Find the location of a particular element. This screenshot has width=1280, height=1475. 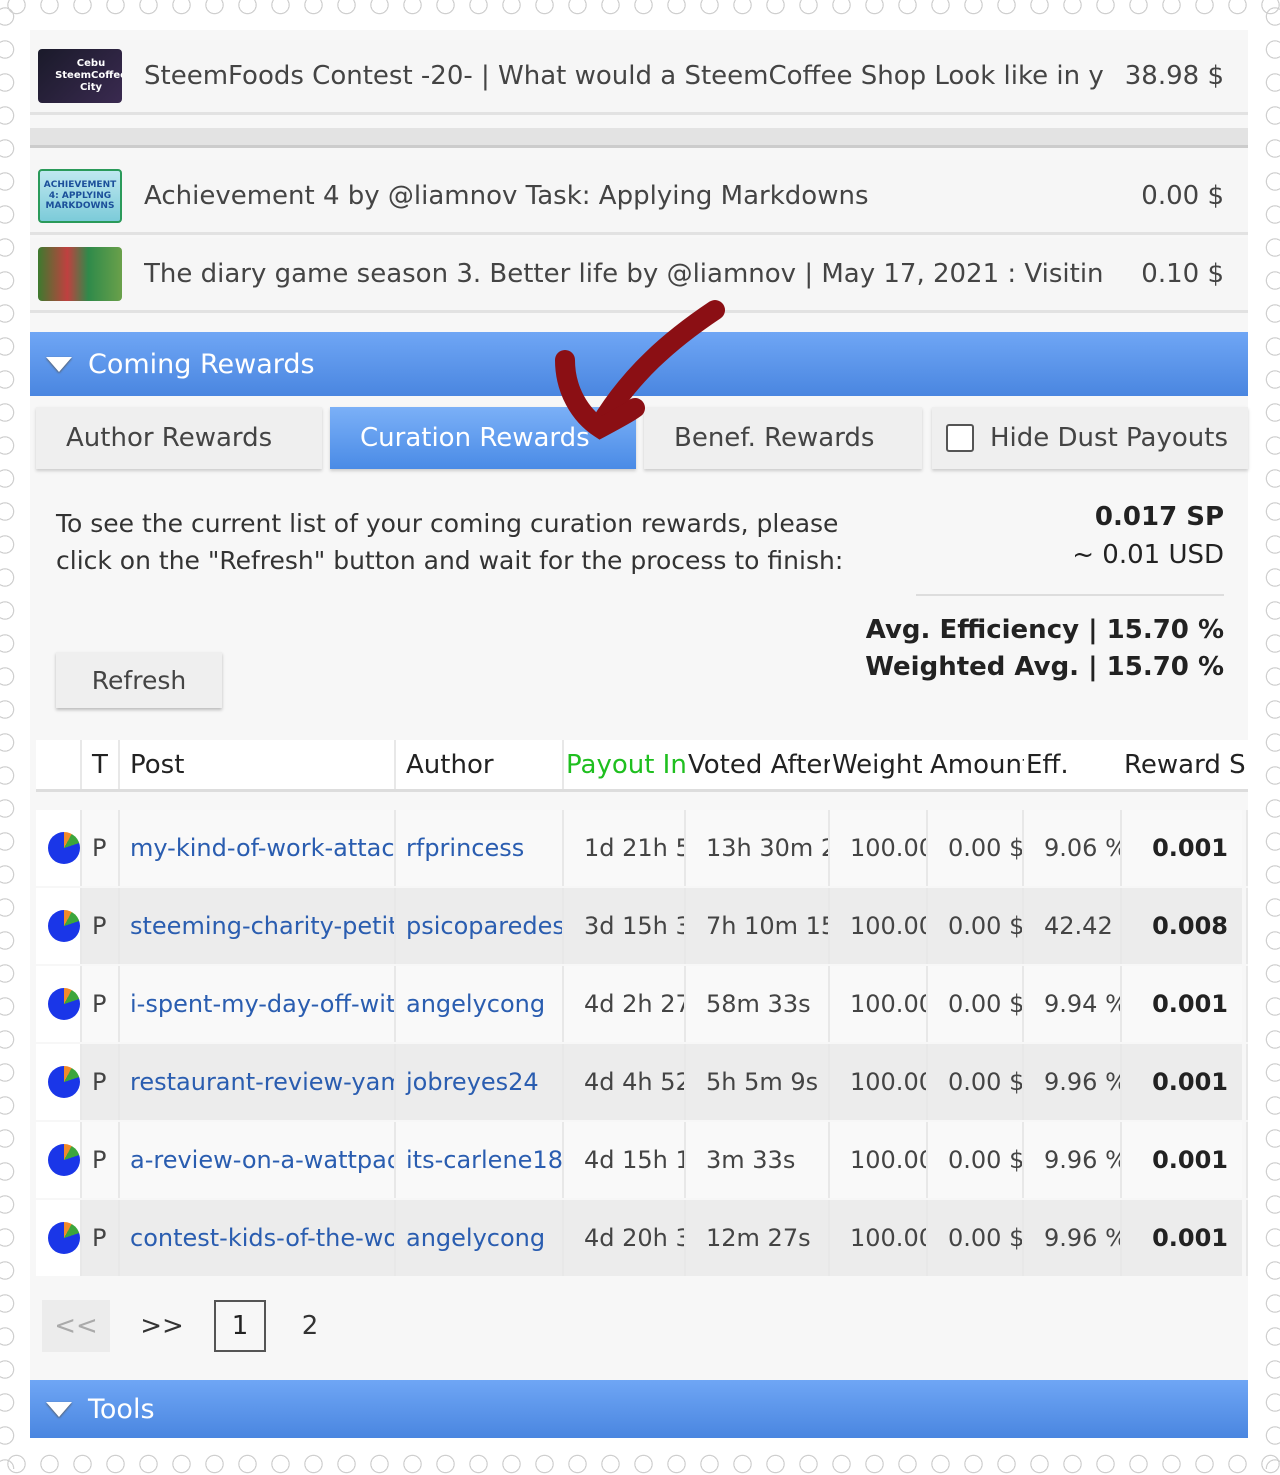

annotation-arrow-icon is located at coordinates (640, 370).